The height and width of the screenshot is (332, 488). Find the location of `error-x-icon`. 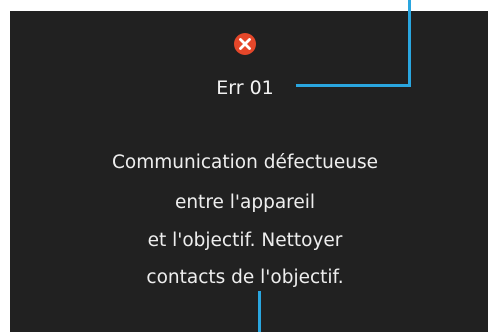

error-x-icon is located at coordinates (245, 44).